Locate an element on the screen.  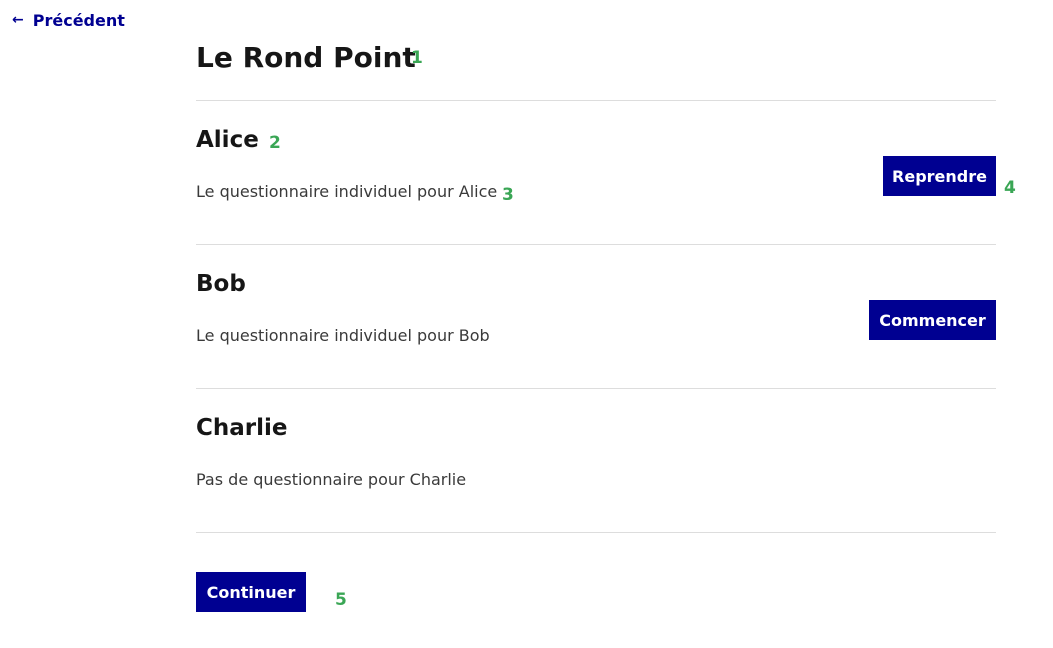
back-link: ← Précédent is located at coordinates (68, 20).